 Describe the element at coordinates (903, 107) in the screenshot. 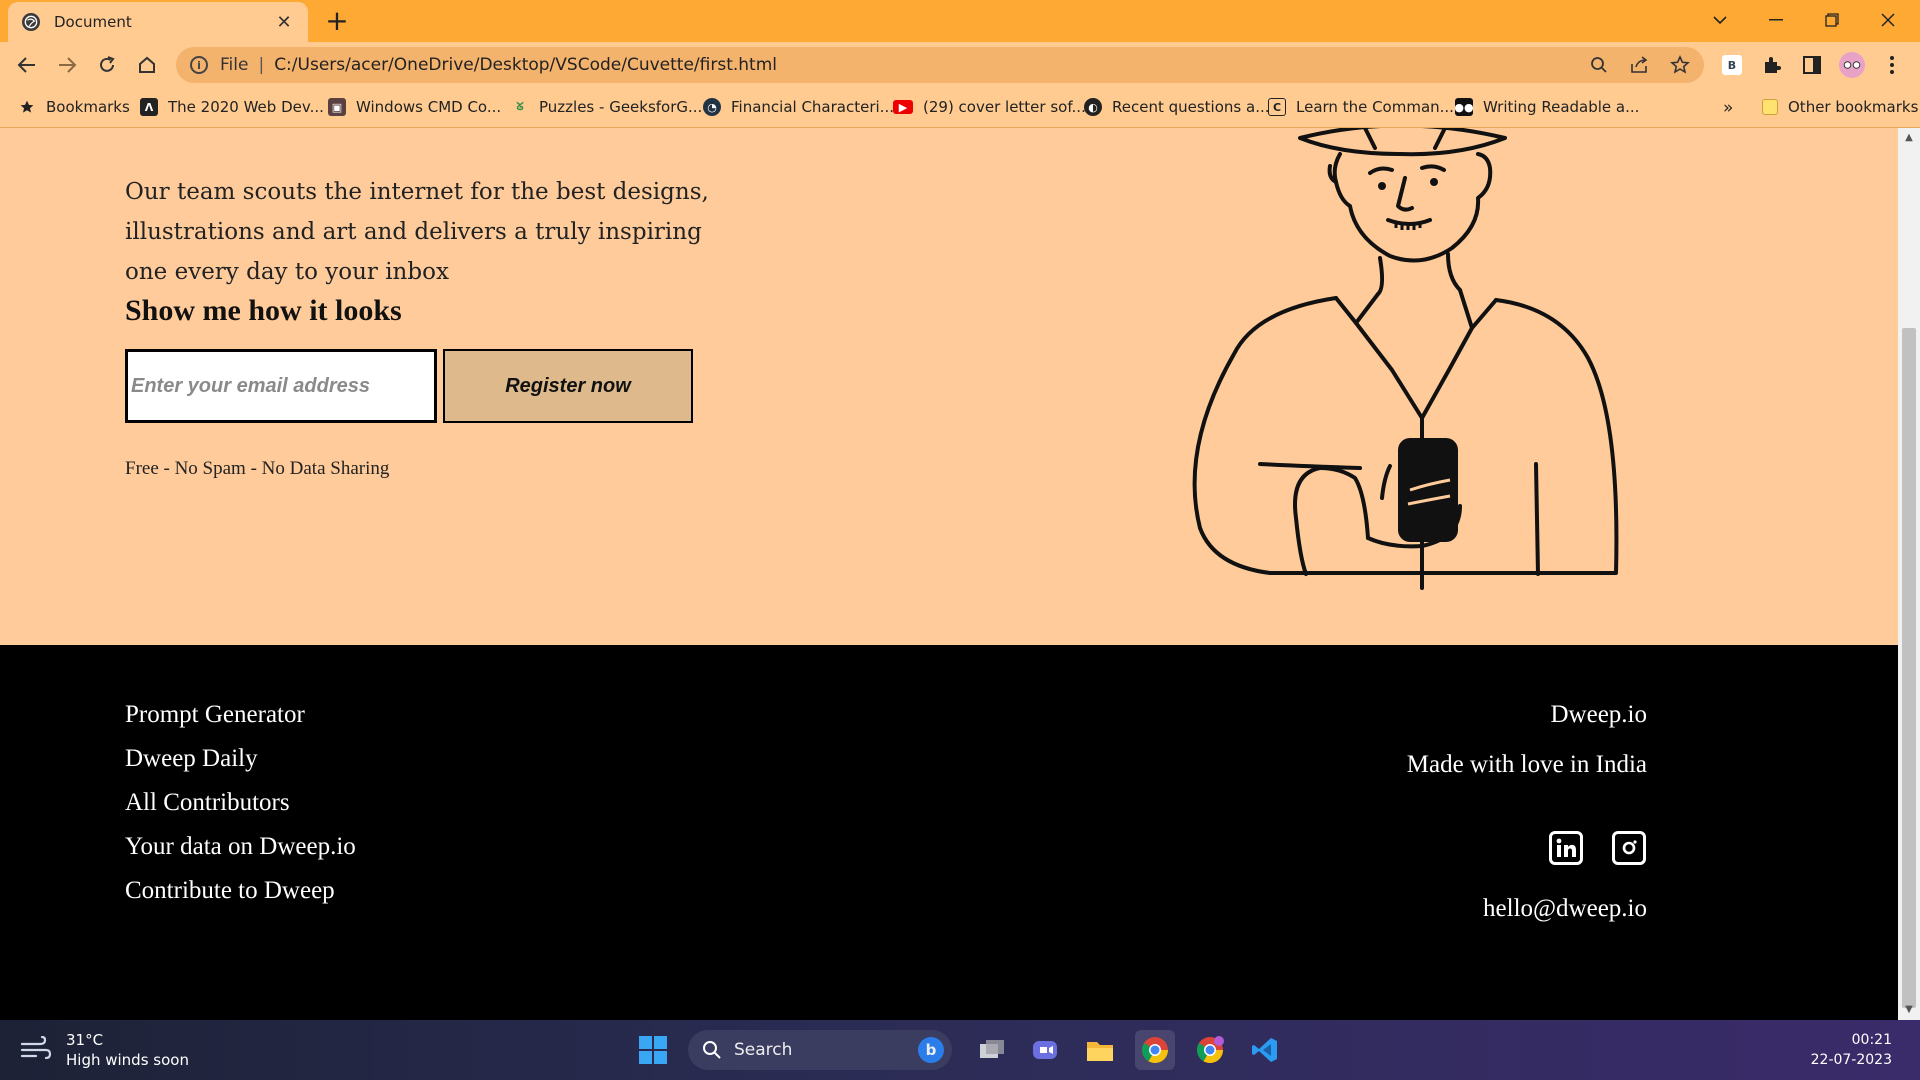

I see `youtube-icon: ▶` at that location.